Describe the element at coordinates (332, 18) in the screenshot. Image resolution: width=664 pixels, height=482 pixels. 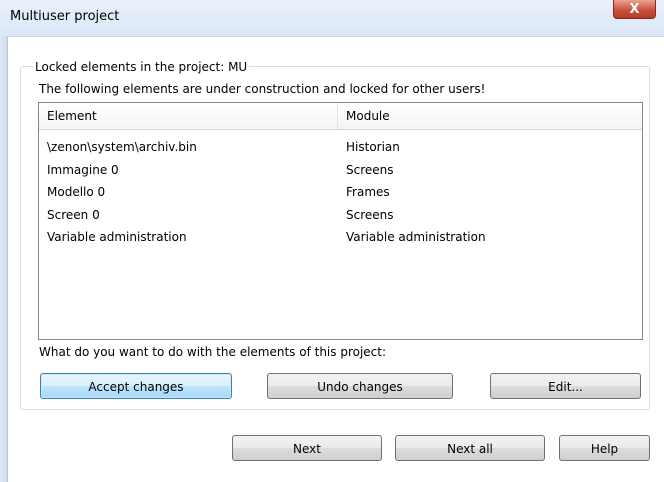
I see `title-bar: Multiuser project X` at that location.